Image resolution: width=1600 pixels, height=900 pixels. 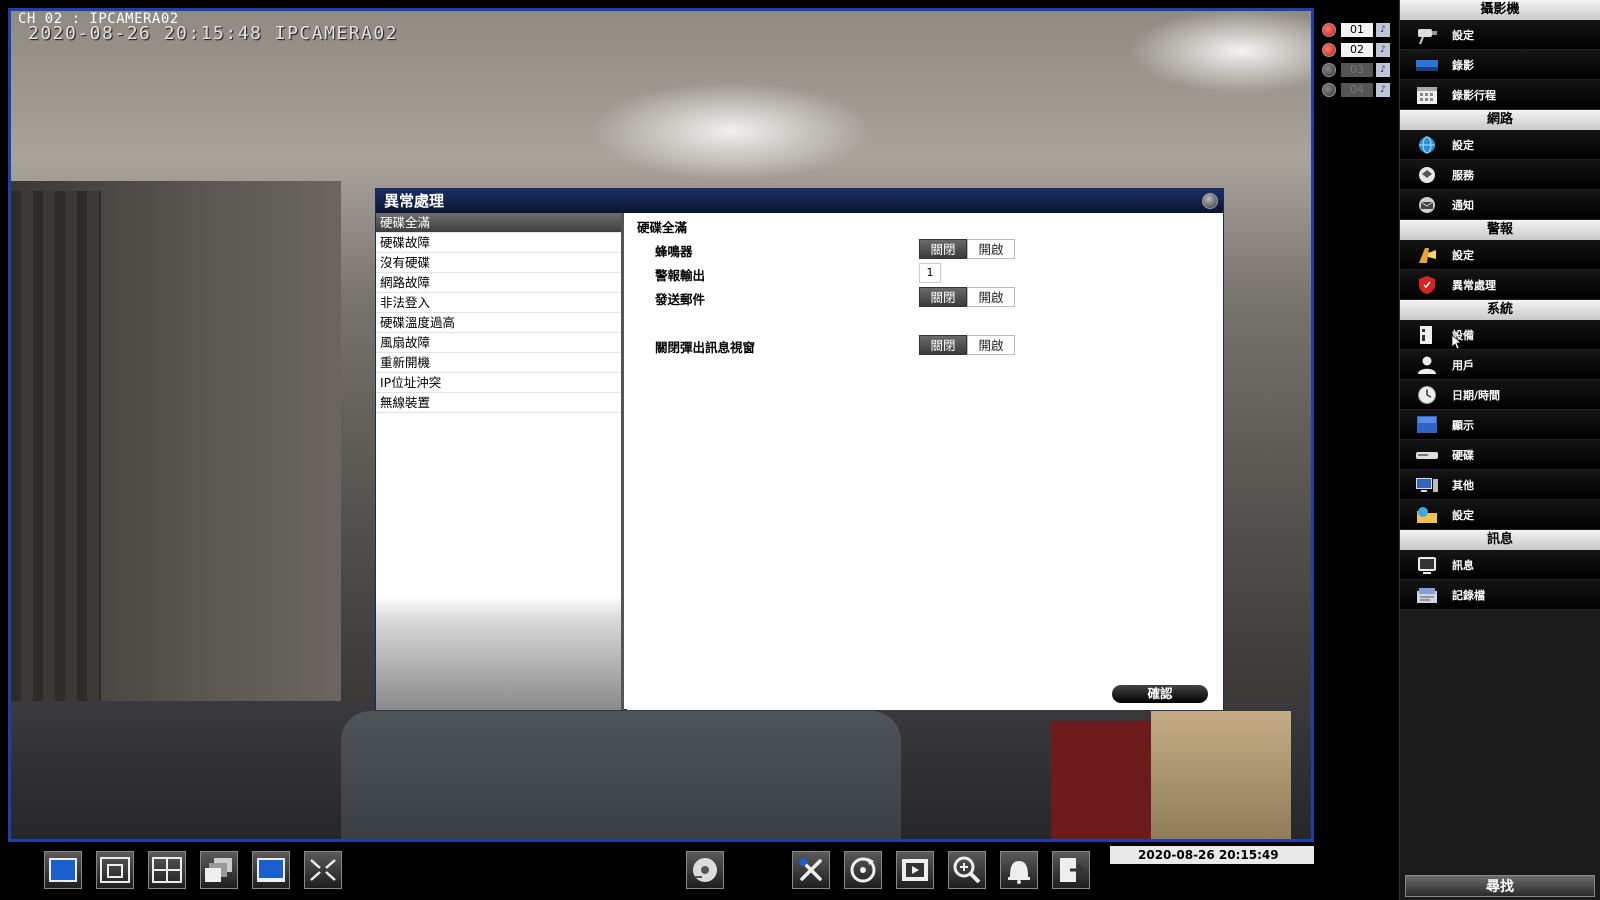 I want to click on confirm-button: 確認, so click(x=1160, y=694).